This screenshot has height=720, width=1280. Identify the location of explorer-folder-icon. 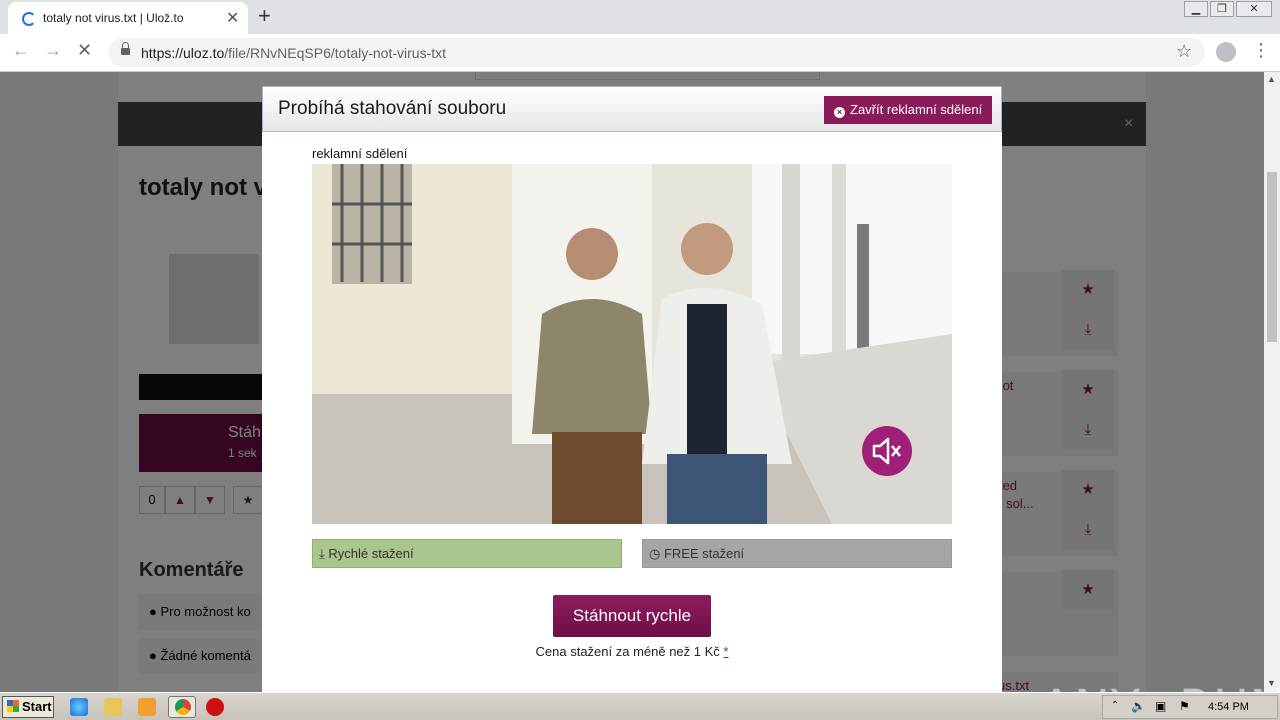
(113, 707).